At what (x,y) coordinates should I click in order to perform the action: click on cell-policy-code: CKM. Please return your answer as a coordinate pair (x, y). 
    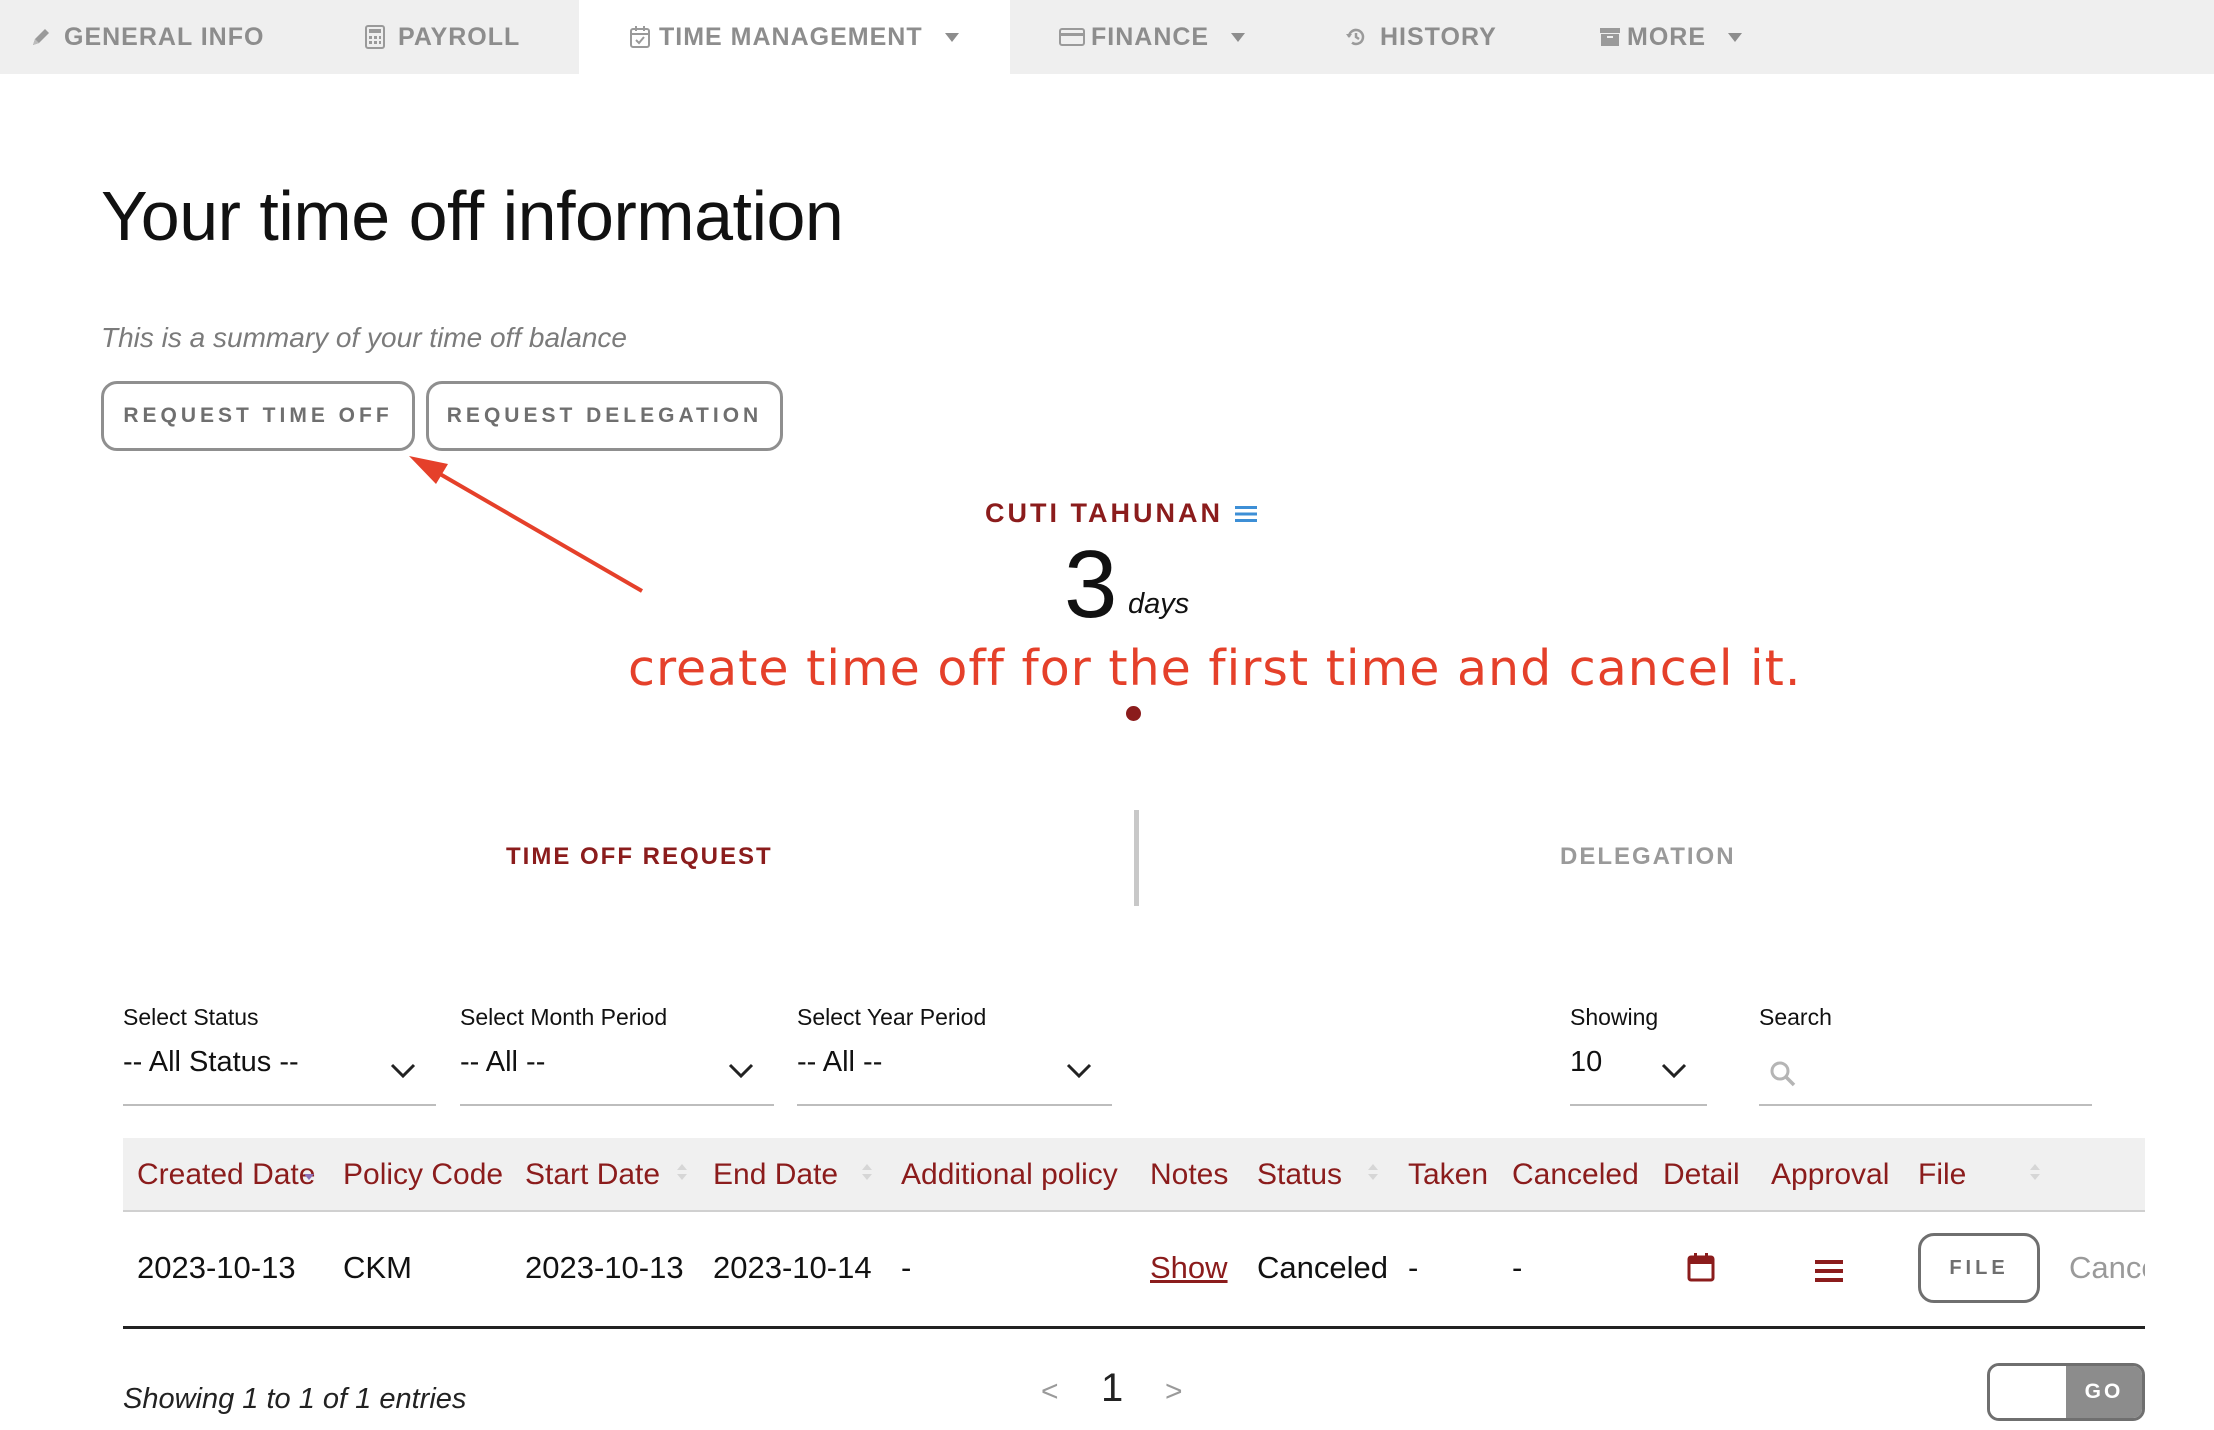
    Looking at the image, I should click on (377, 1267).